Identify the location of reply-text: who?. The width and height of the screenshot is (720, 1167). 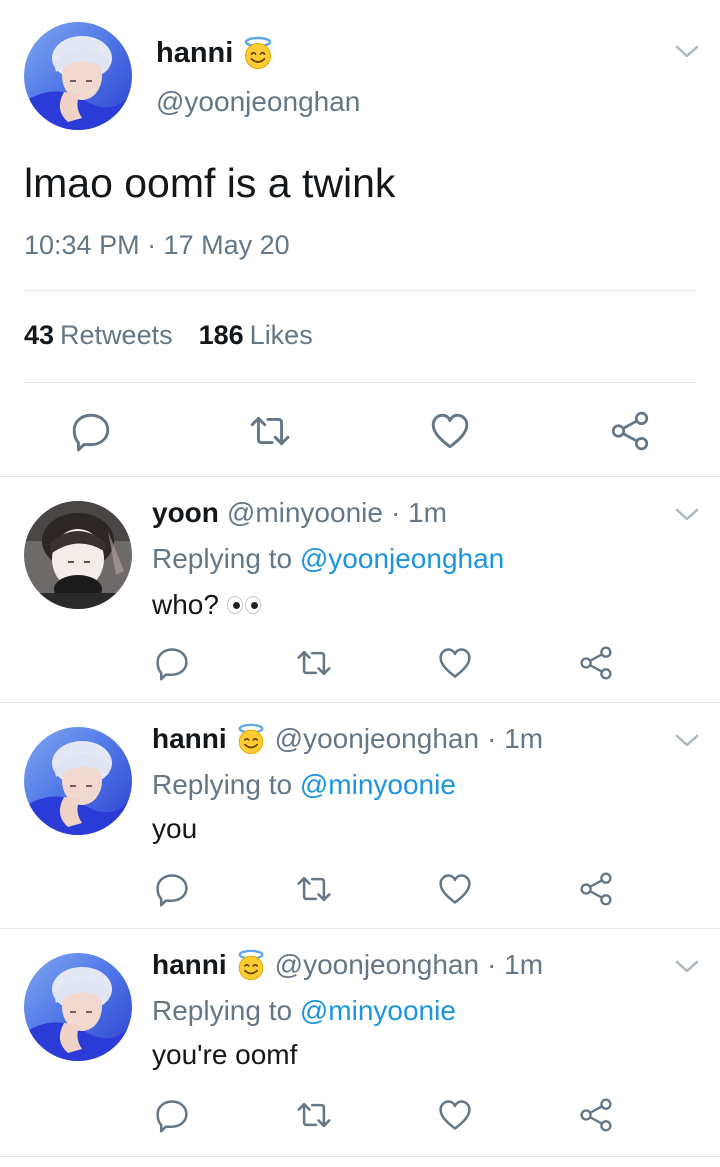
(185, 604).